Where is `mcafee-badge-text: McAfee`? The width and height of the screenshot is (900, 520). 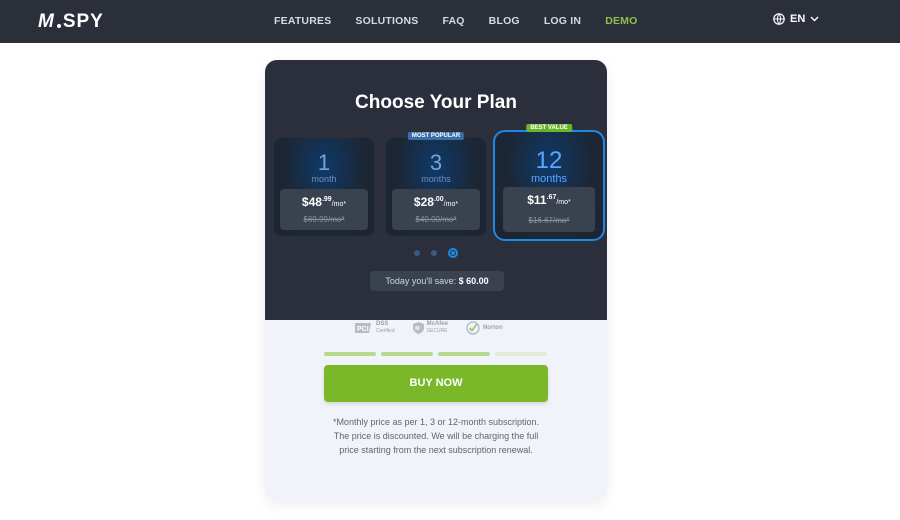 mcafee-badge-text: McAfee is located at coordinates (437, 324).